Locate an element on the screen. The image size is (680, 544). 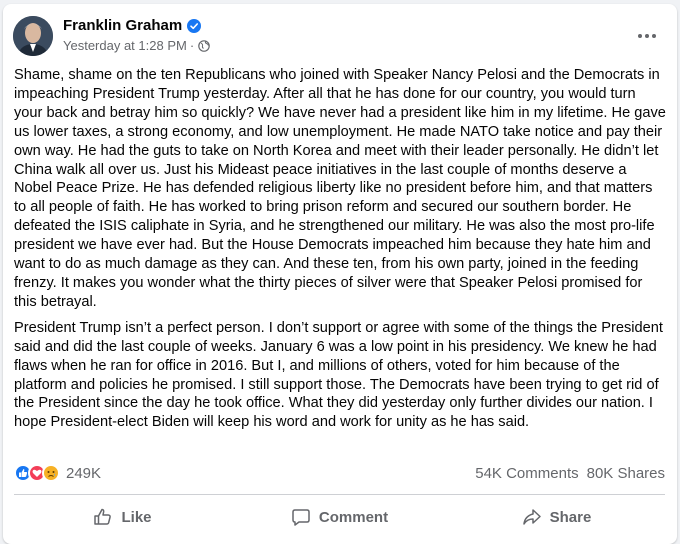
reaction-count: 249K is located at coordinates (83, 473).